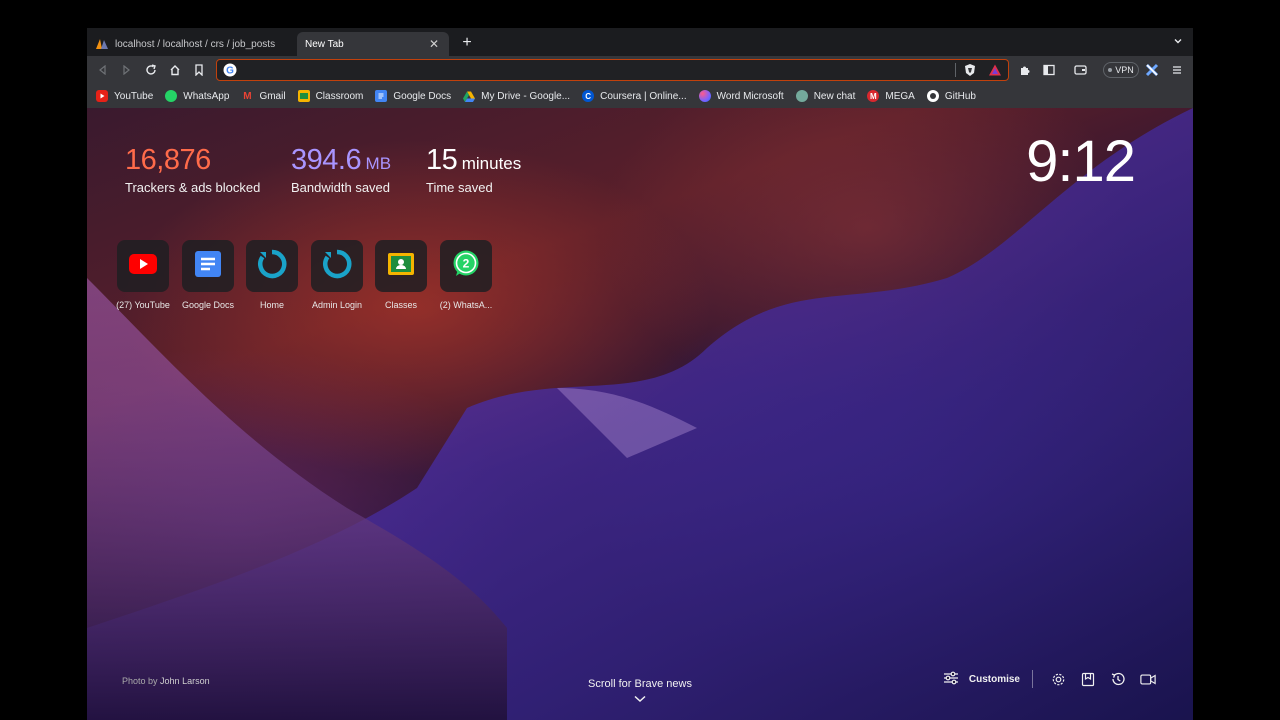  I want to click on brave-shields-icon, so click(970, 72).